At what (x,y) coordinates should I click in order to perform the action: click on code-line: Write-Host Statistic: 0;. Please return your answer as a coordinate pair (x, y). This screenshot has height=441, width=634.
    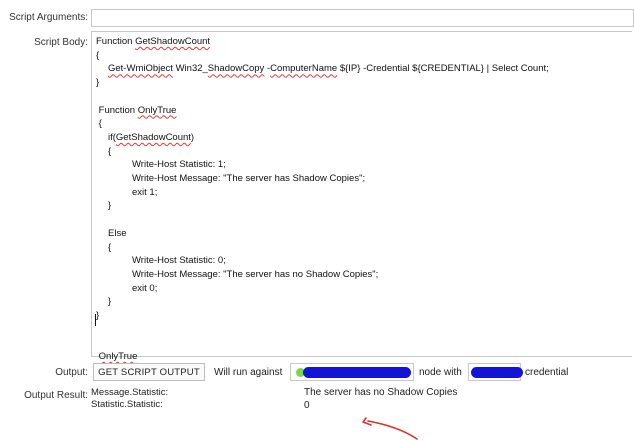
    Looking at the image, I should click on (179, 260).